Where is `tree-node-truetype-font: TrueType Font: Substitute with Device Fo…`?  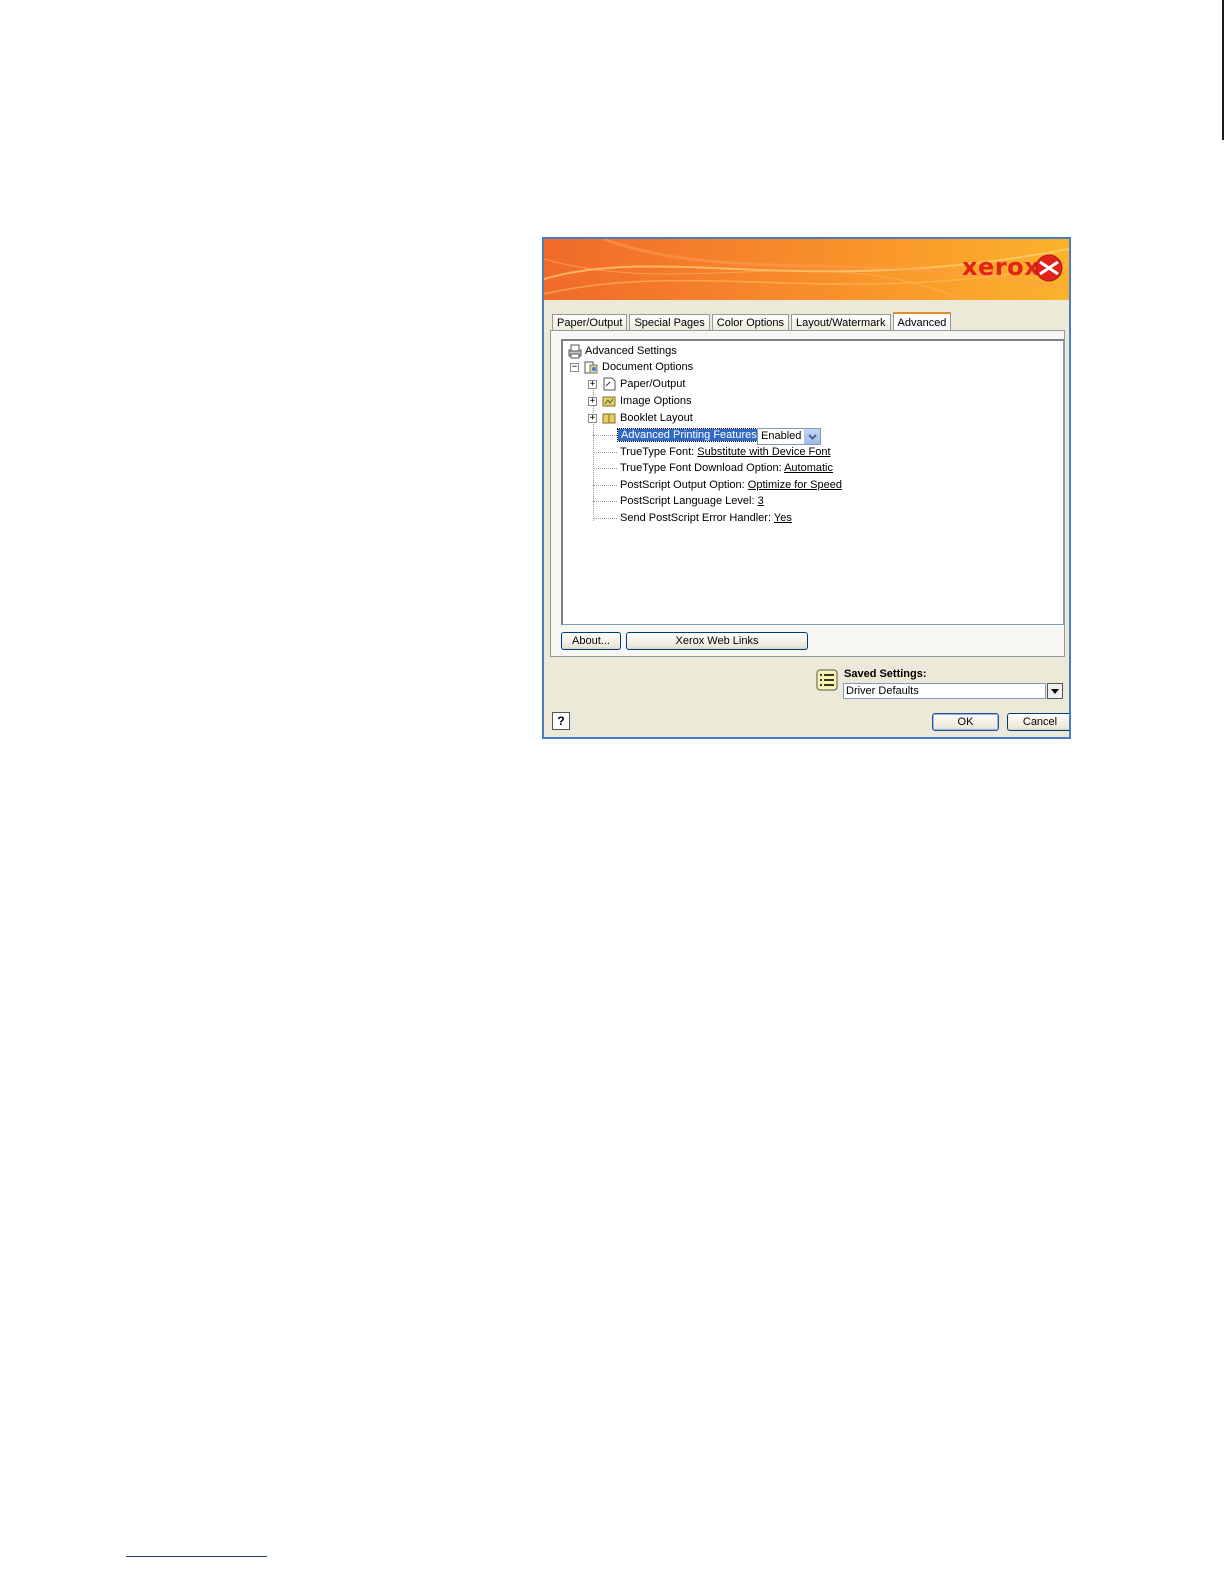 tree-node-truetype-font: TrueType Font: Substitute with Device Fo… is located at coordinates (725, 452).